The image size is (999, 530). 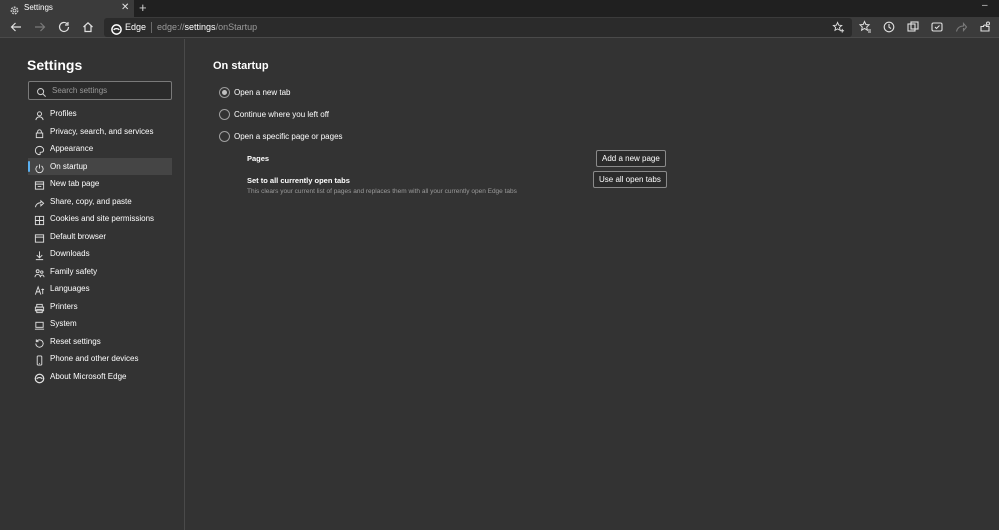 I want to click on sidebar-item-privacy: Privacy, search, and services, so click(x=100, y=132).